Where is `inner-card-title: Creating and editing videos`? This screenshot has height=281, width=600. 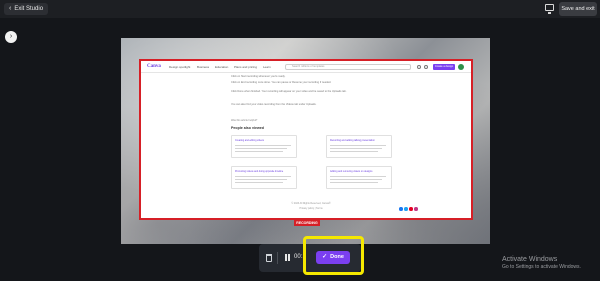 inner-card-title: Creating and editing videos is located at coordinates (249, 140).